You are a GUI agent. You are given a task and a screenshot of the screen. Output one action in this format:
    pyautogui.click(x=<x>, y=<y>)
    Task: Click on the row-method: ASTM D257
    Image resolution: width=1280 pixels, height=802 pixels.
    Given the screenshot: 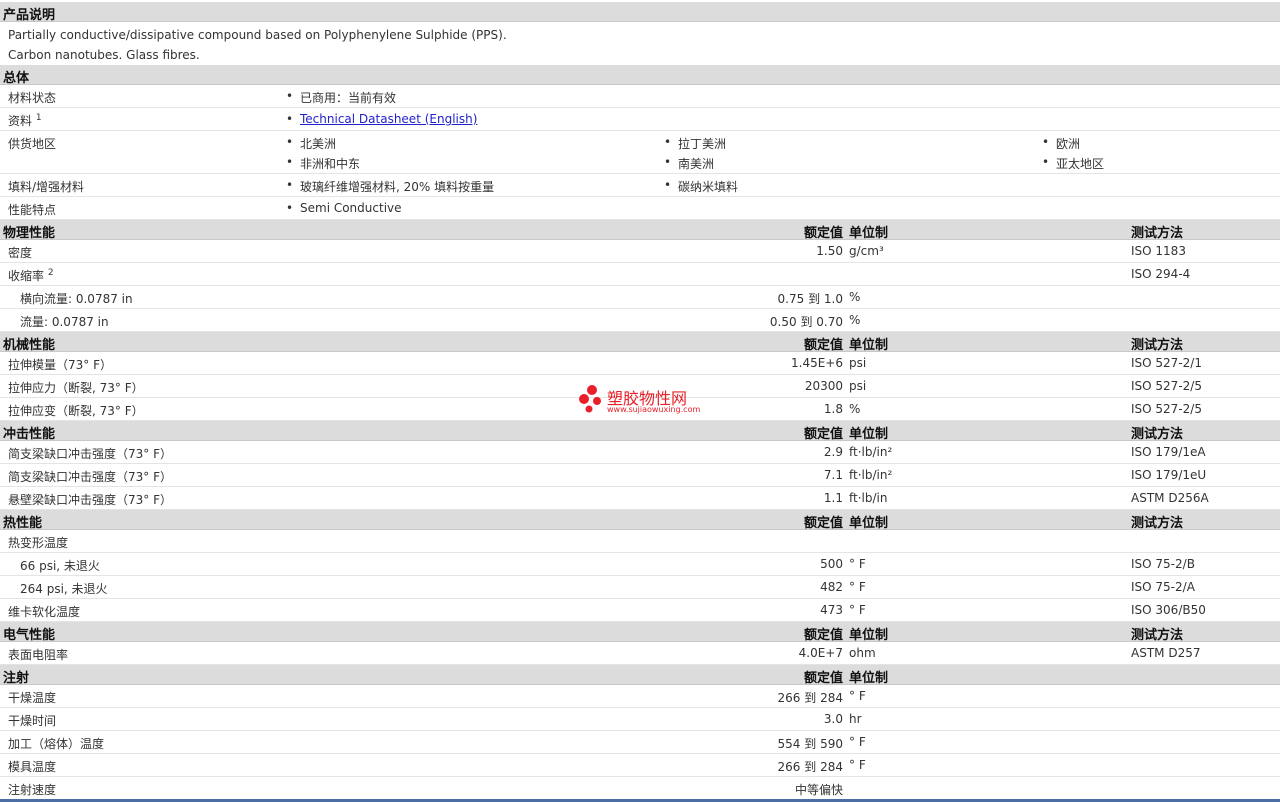 What is the action you would take?
    pyautogui.click(x=1166, y=653)
    